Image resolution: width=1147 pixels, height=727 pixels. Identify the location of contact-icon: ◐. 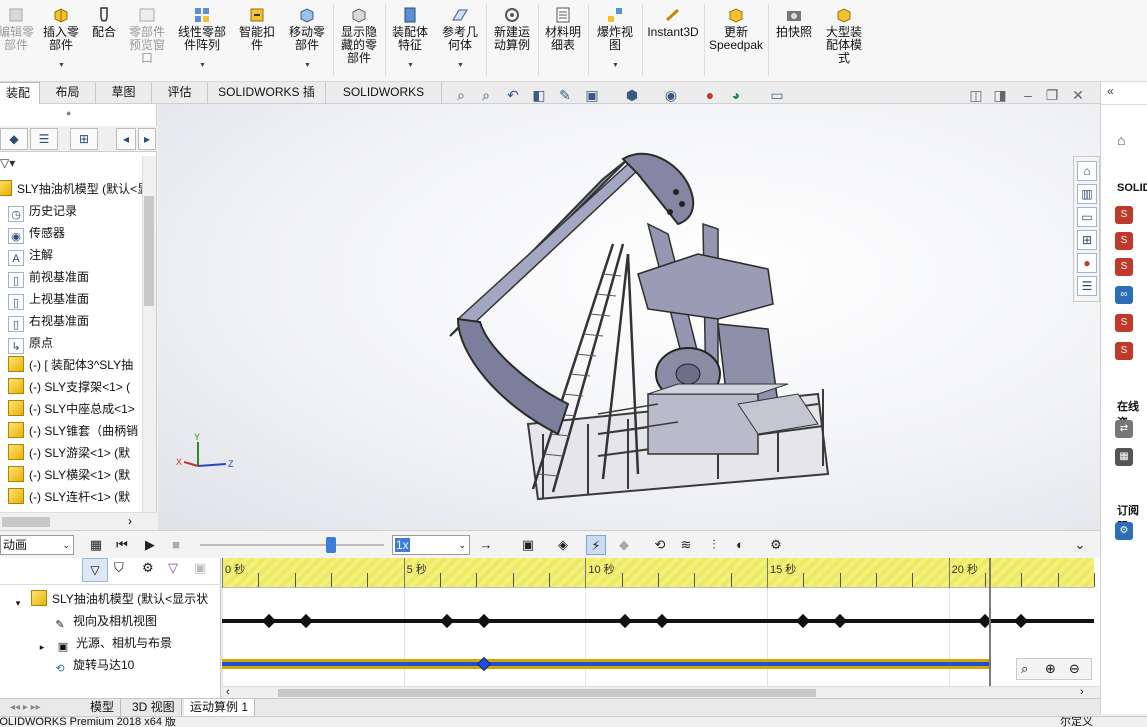
(740, 545).